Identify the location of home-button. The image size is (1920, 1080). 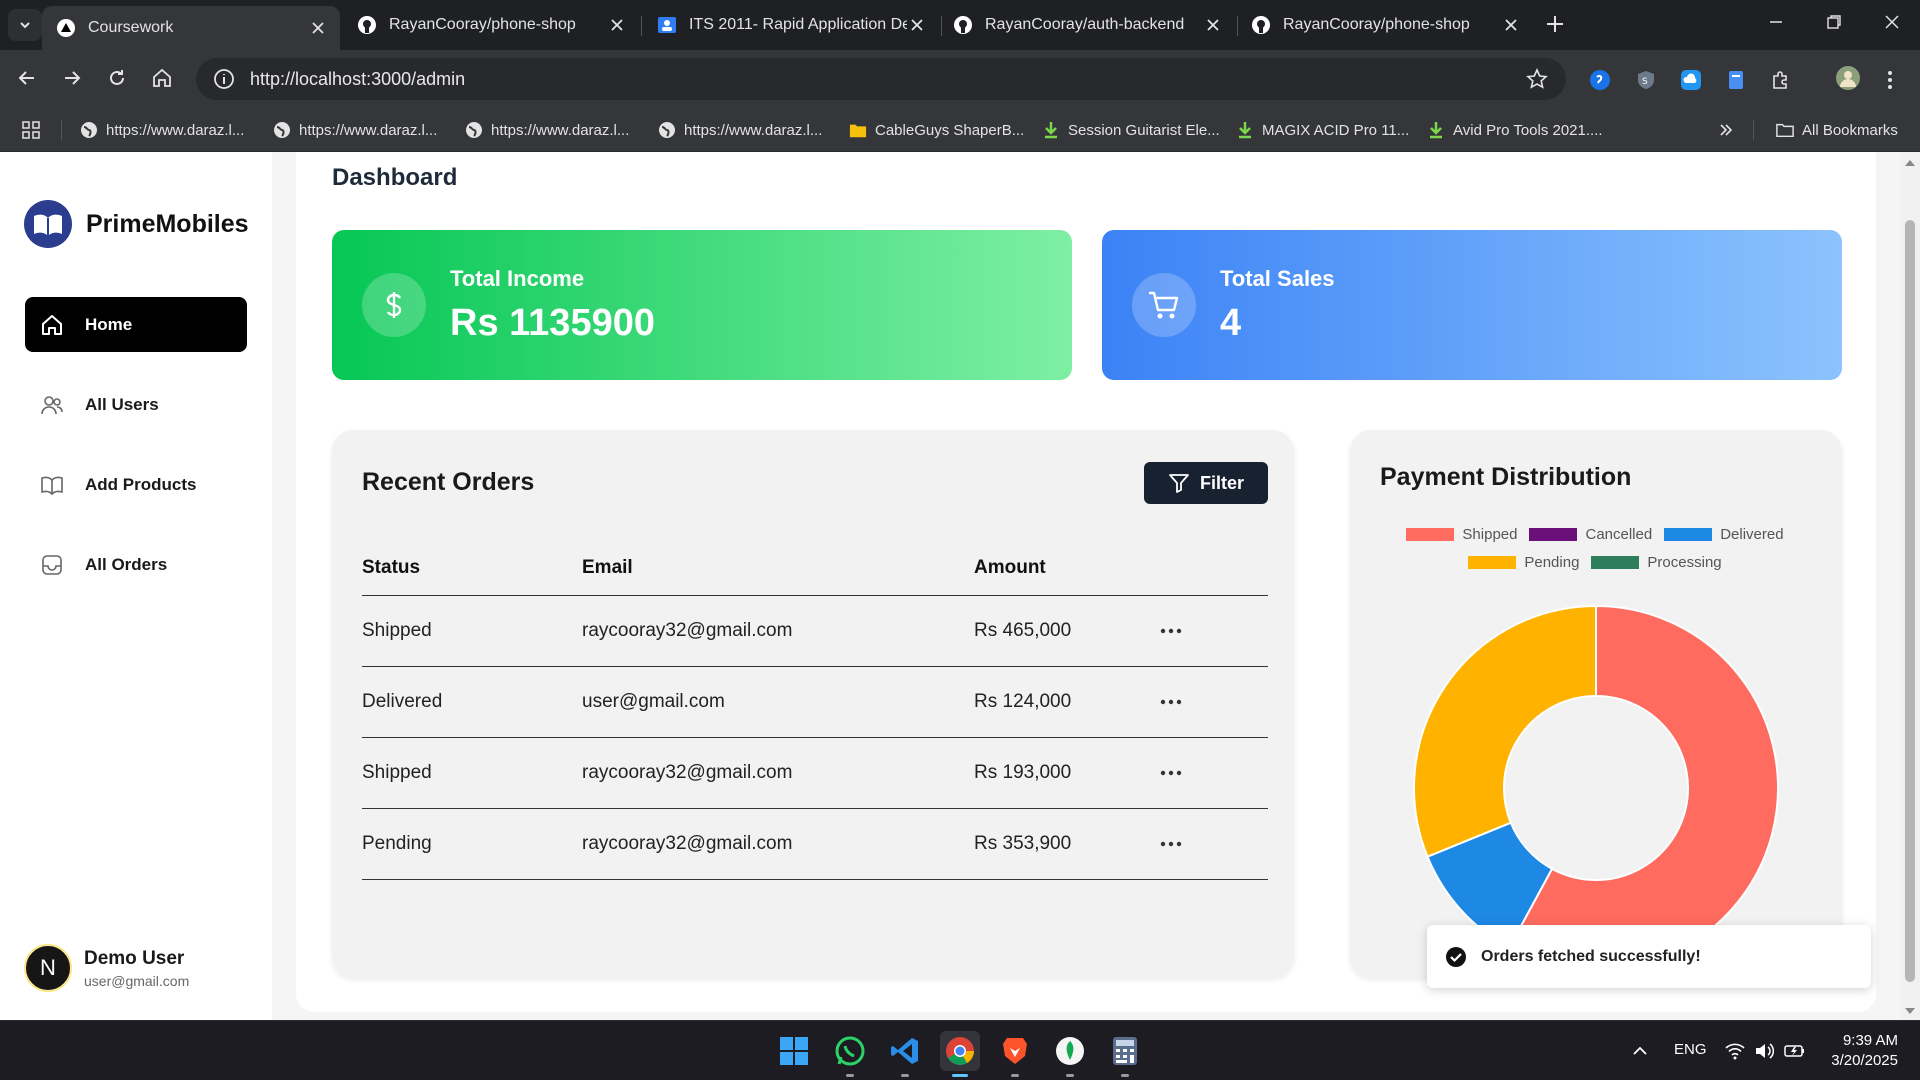
(162, 78).